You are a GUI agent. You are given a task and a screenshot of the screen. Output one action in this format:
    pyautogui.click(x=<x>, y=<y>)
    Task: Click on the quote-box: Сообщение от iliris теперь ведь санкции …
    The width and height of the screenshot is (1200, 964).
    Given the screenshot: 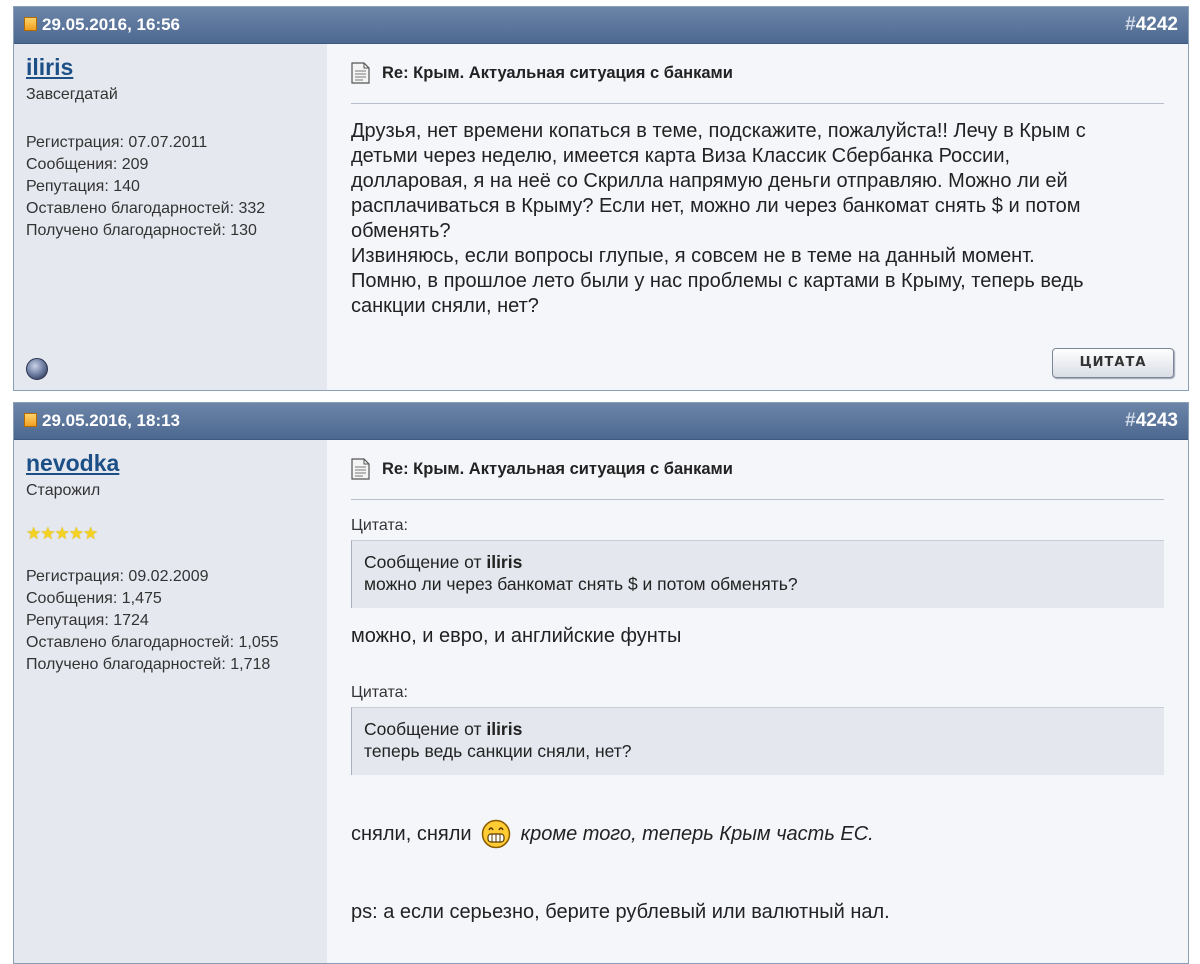 What is the action you would take?
    pyautogui.click(x=757, y=741)
    